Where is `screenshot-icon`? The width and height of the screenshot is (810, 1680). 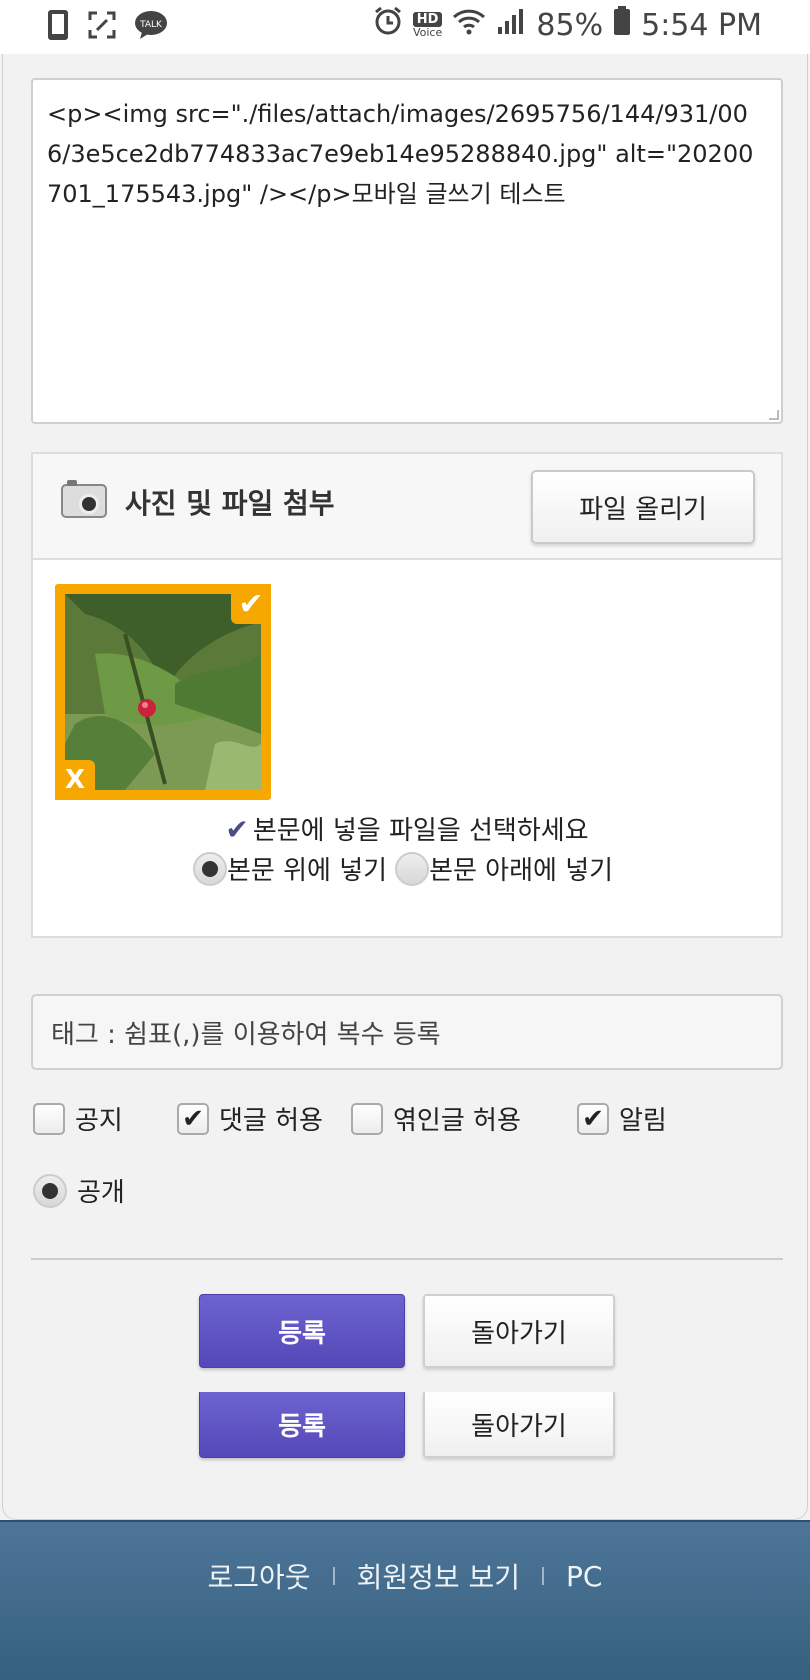
screenshot-icon is located at coordinates (102, 27).